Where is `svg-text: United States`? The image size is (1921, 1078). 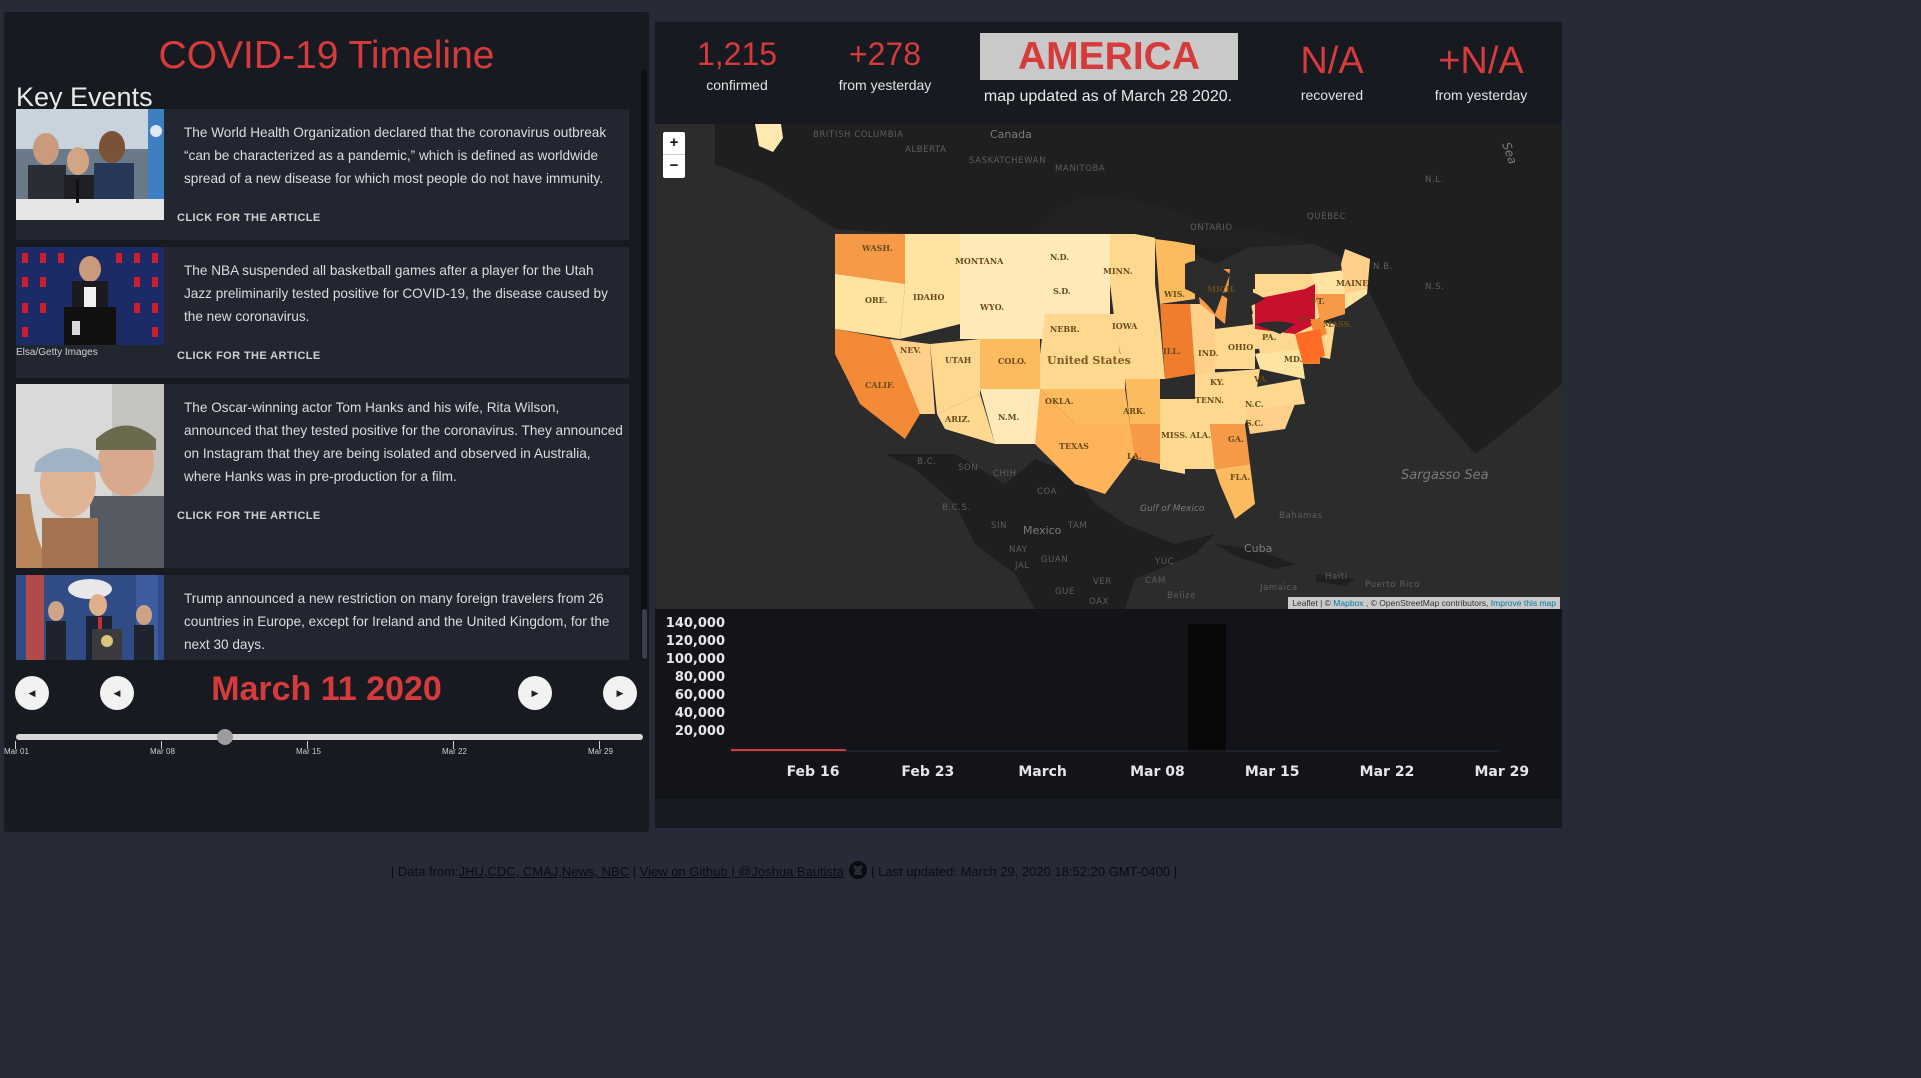
svg-text: United States is located at coordinates (1089, 360).